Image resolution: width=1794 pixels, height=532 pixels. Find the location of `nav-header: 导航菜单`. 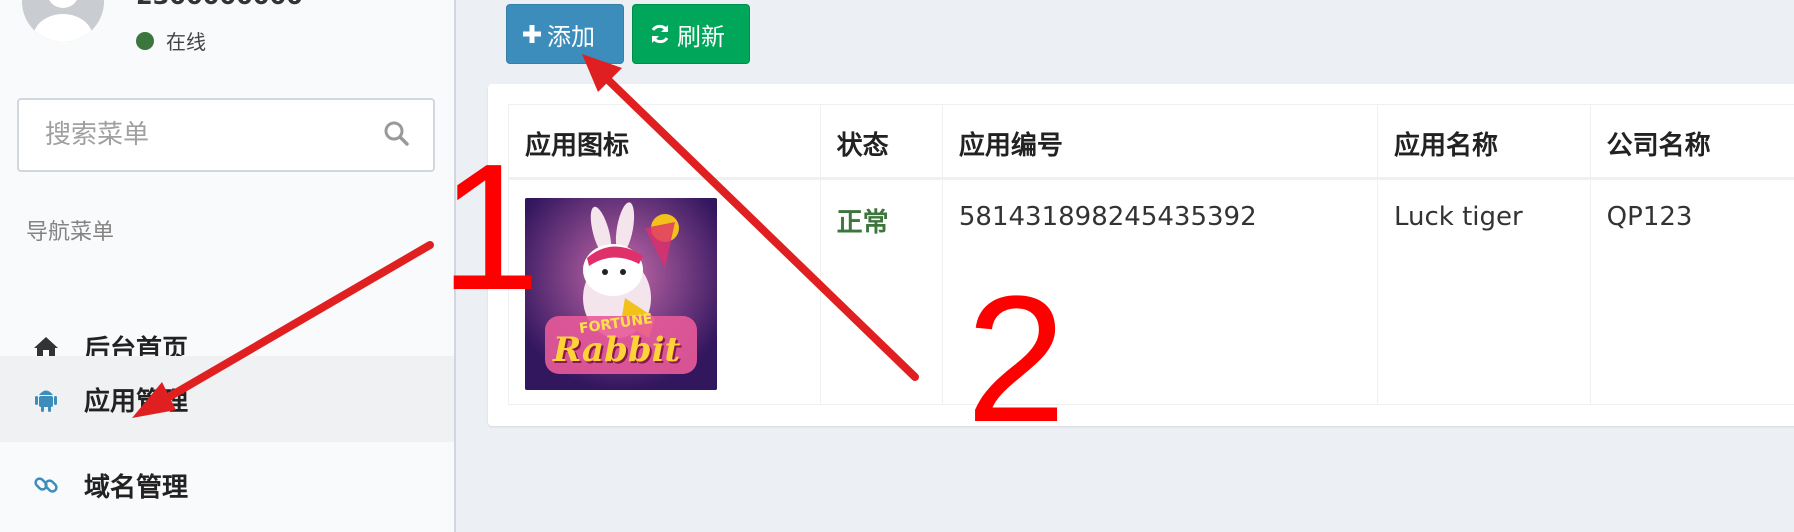

nav-header: 导航菜单 is located at coordinates (70, 232).